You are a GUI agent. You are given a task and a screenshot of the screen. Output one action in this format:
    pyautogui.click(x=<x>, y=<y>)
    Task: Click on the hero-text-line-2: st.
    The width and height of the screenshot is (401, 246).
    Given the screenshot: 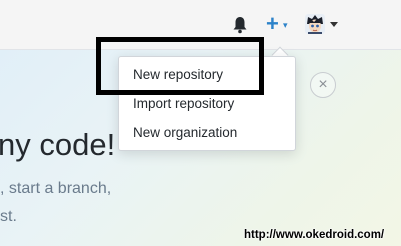 What is the action you would take?
    pyautogui.click(x=8, y=216)
    